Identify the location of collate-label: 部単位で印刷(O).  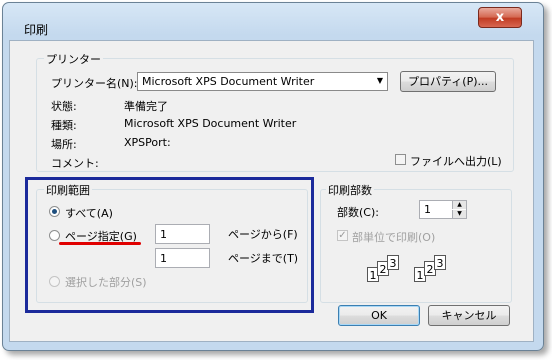
(394, 237).